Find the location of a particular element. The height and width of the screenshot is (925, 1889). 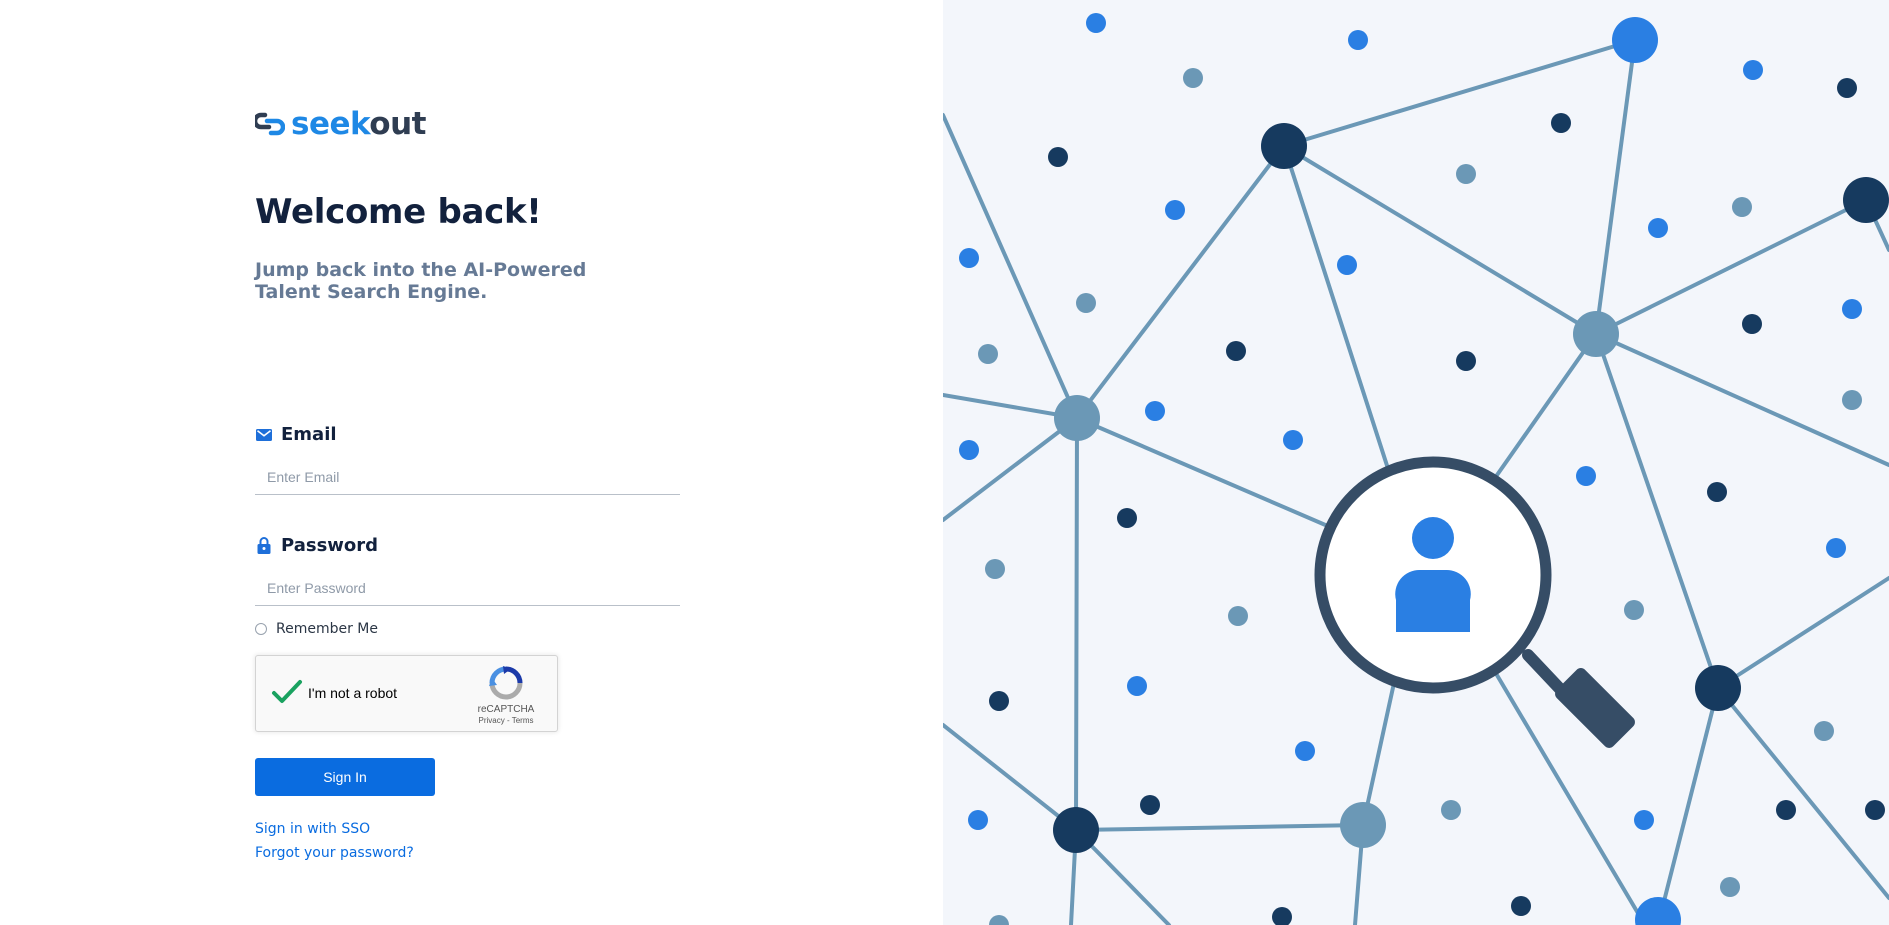

page-title: Welcome back! is located at coordinates (398, 212).